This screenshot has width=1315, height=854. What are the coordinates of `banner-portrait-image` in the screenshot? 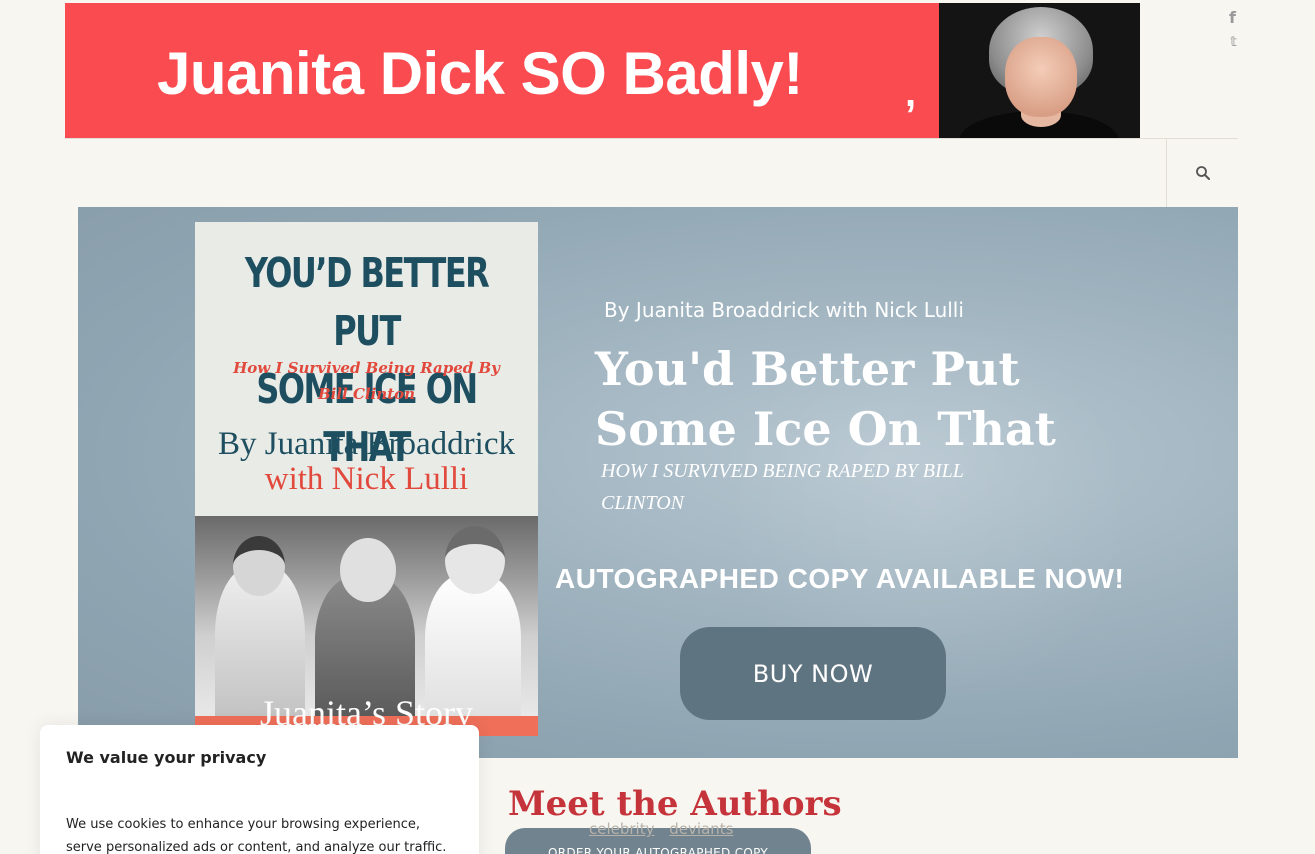 It's located at (1039, 70).